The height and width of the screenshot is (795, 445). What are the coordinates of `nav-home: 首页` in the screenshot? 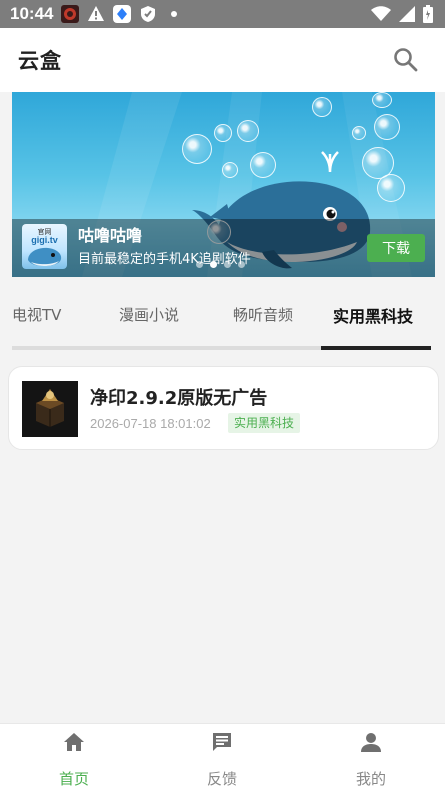 It's located at (74, 759).